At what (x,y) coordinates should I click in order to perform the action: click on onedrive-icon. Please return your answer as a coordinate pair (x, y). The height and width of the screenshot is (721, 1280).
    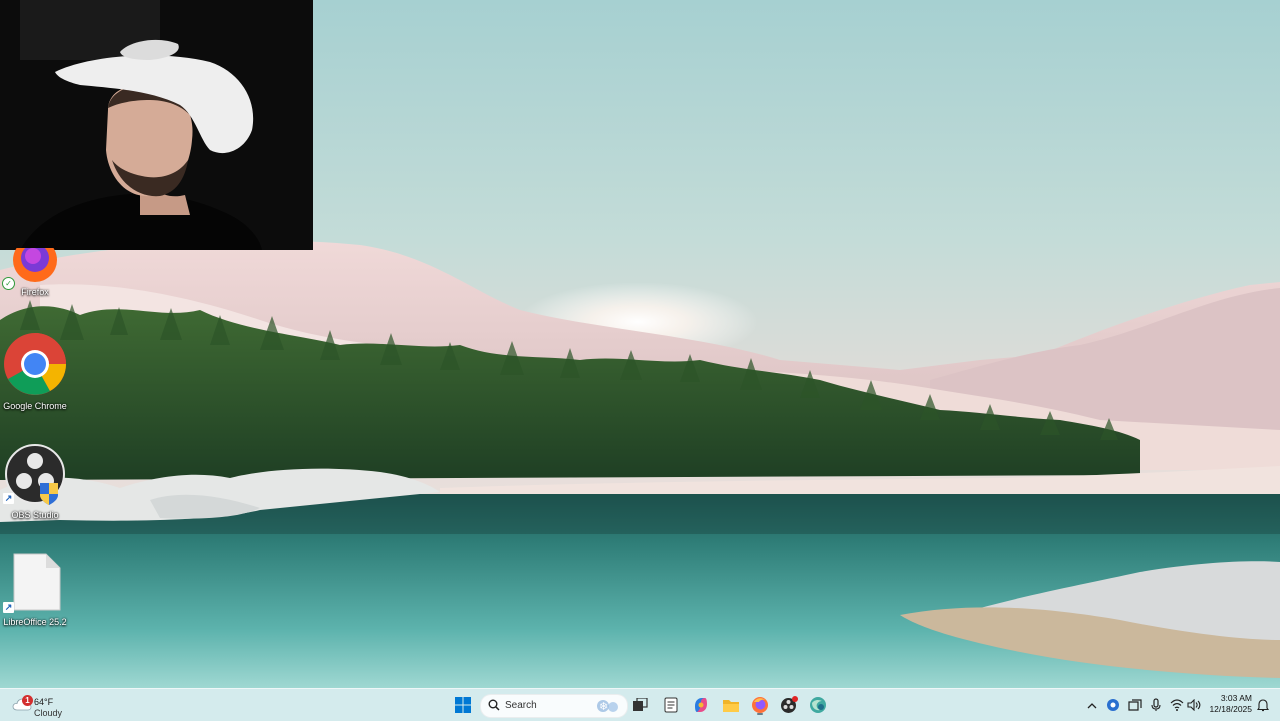
    Looking at the image, I should click on (1135, 705).